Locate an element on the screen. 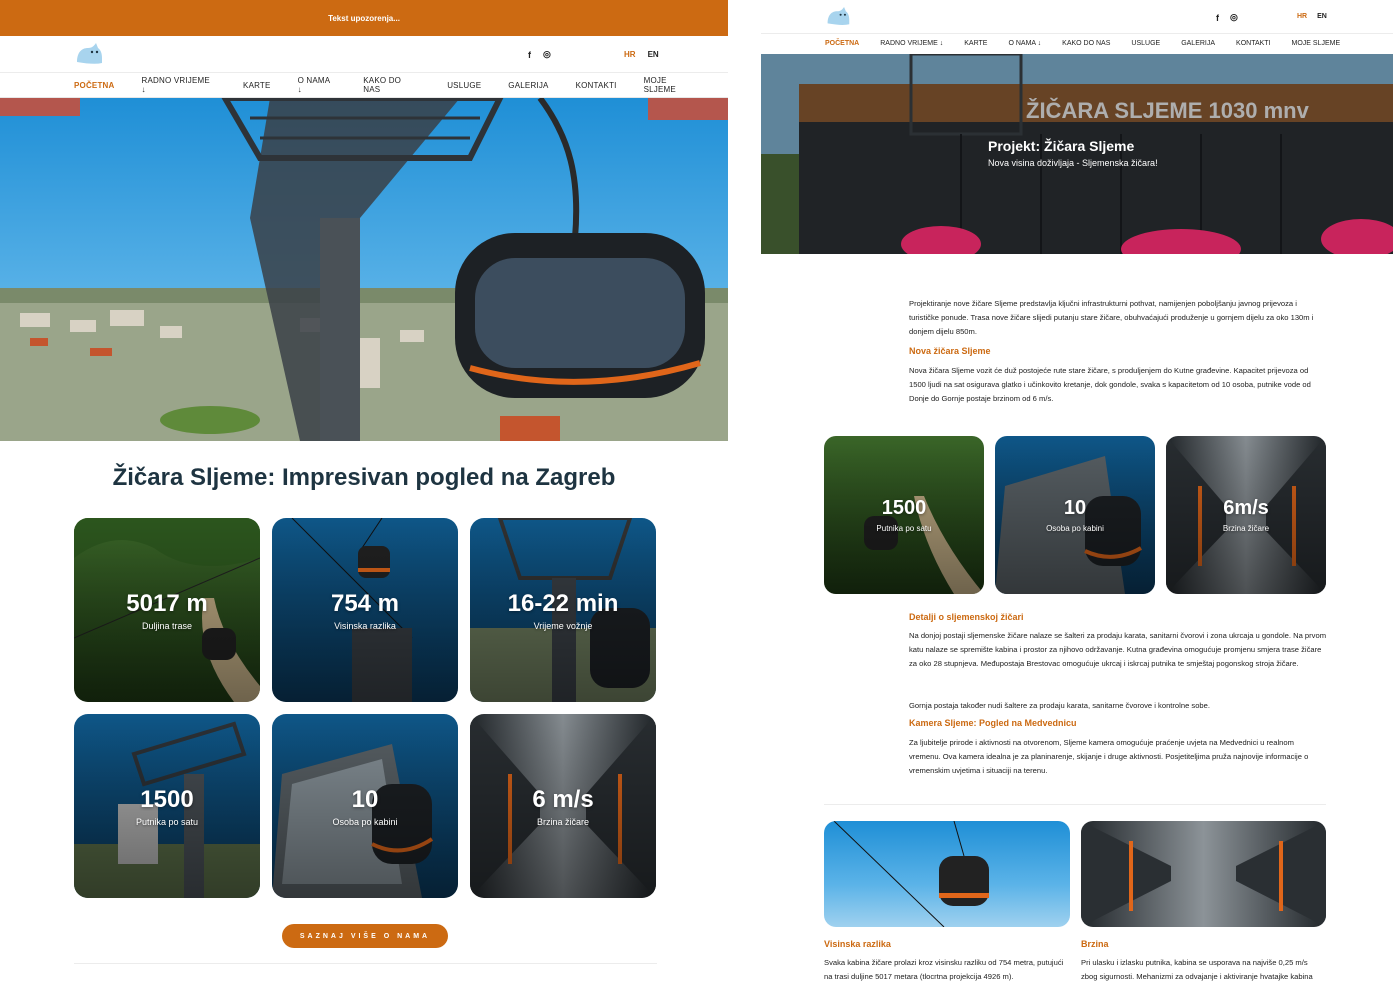 The width and height of the screenshot is (1393, 989). stat-value: 5017 m is located at coordinates (167, 603).